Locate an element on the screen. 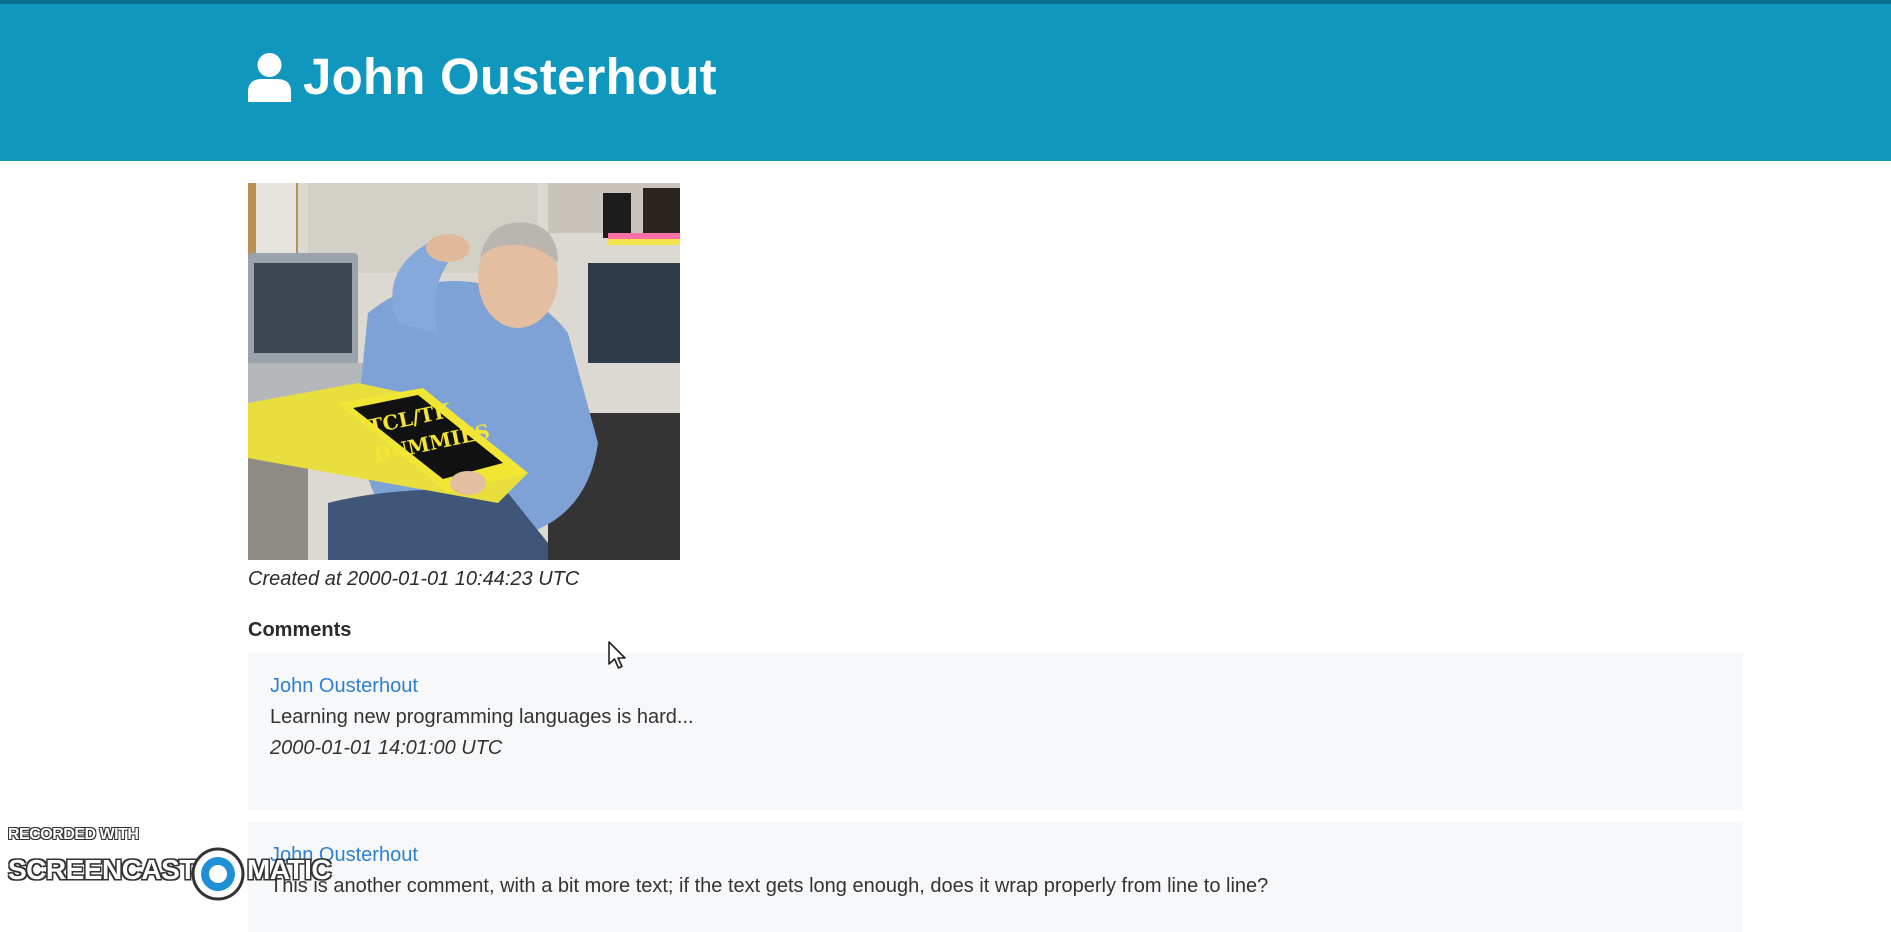  header-title-group: John Ousterhout is located at coordinates (482, 77).